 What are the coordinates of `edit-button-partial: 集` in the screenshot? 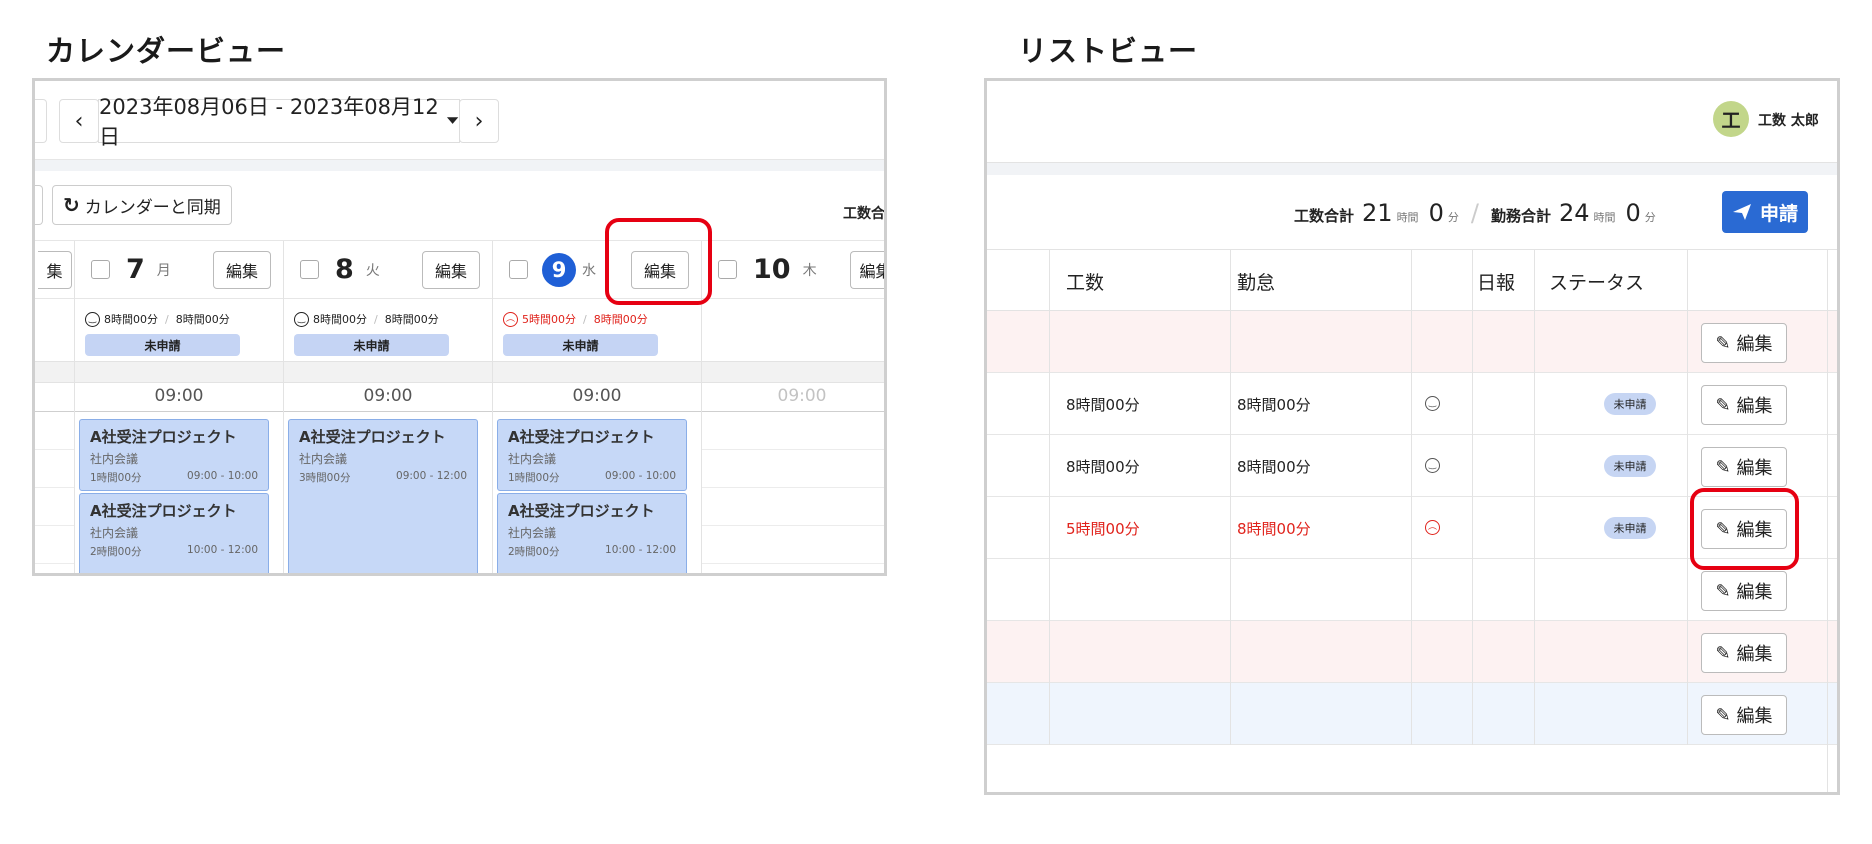 It's located at (55, 270).